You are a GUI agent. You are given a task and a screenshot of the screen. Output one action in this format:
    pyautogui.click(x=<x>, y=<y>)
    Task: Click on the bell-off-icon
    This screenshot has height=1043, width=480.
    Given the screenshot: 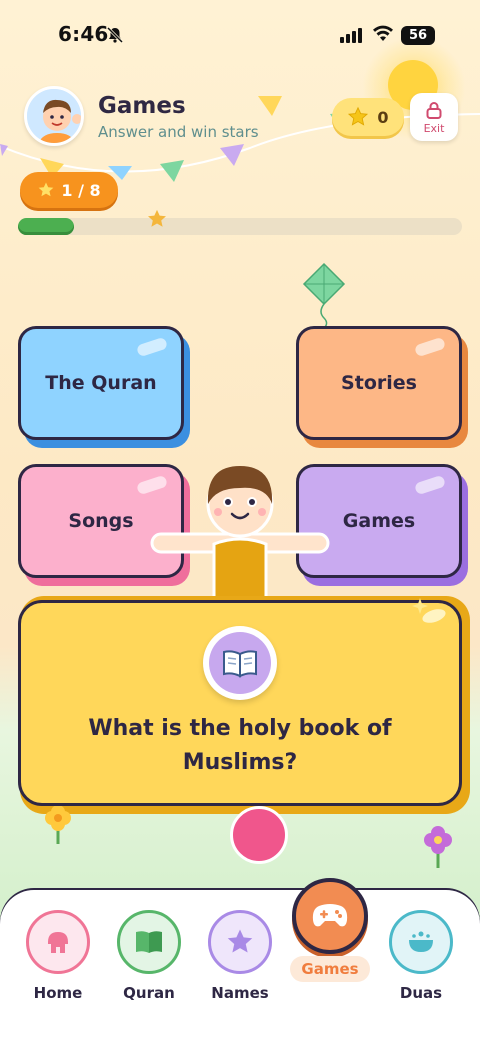 What is the action you would take?
    pyautogui.click(x=115, y=37)
    